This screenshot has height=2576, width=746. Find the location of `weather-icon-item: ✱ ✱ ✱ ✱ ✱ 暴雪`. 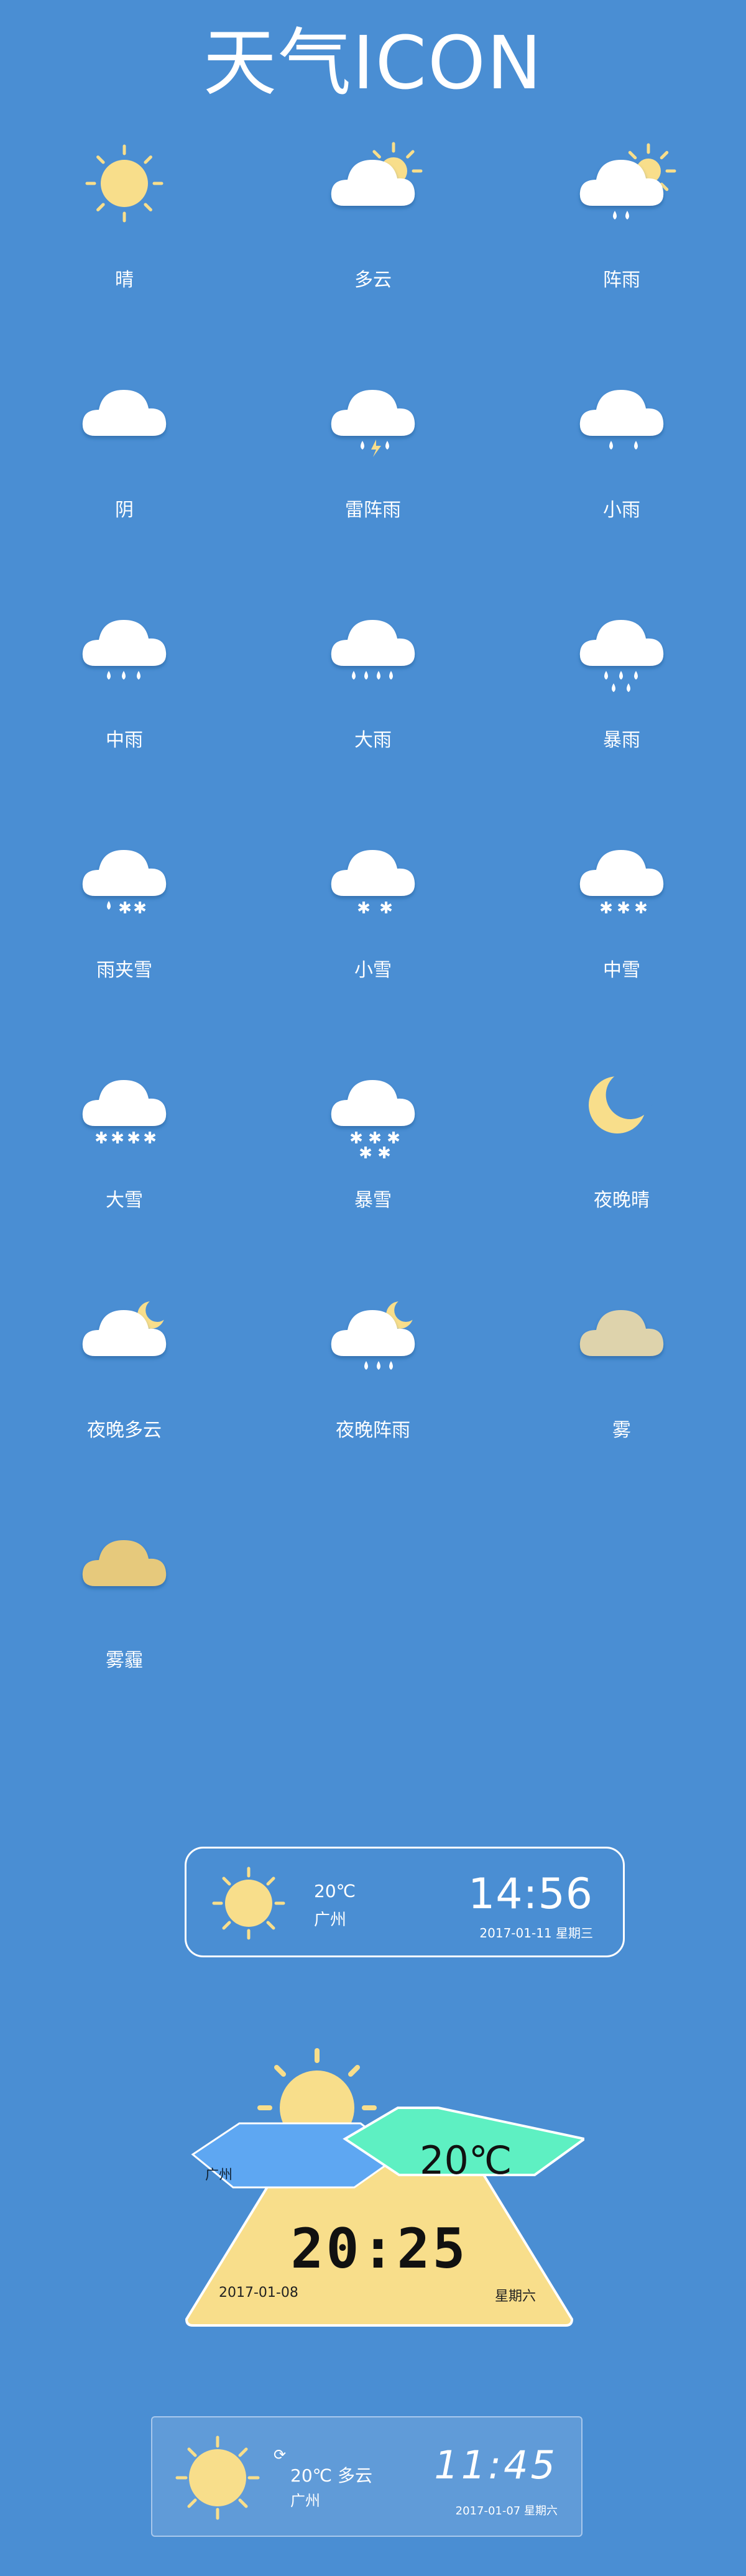

weather-icon-item: ✱ ✱ ✱ ✱ ✱ 暴雪 is located at coordinates (373, 1156).